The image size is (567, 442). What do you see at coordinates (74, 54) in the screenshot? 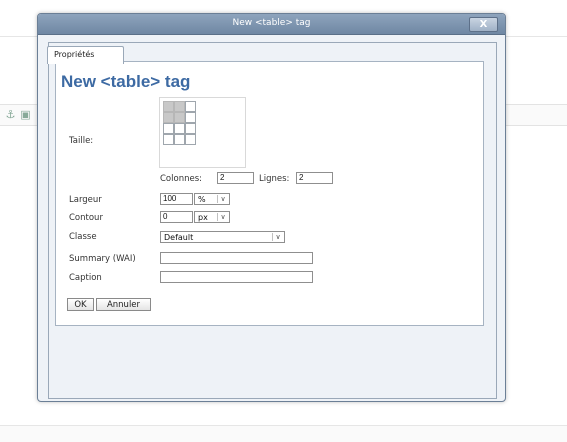
I see `tab-label: Propriétés` at bounding box center [74, 54].